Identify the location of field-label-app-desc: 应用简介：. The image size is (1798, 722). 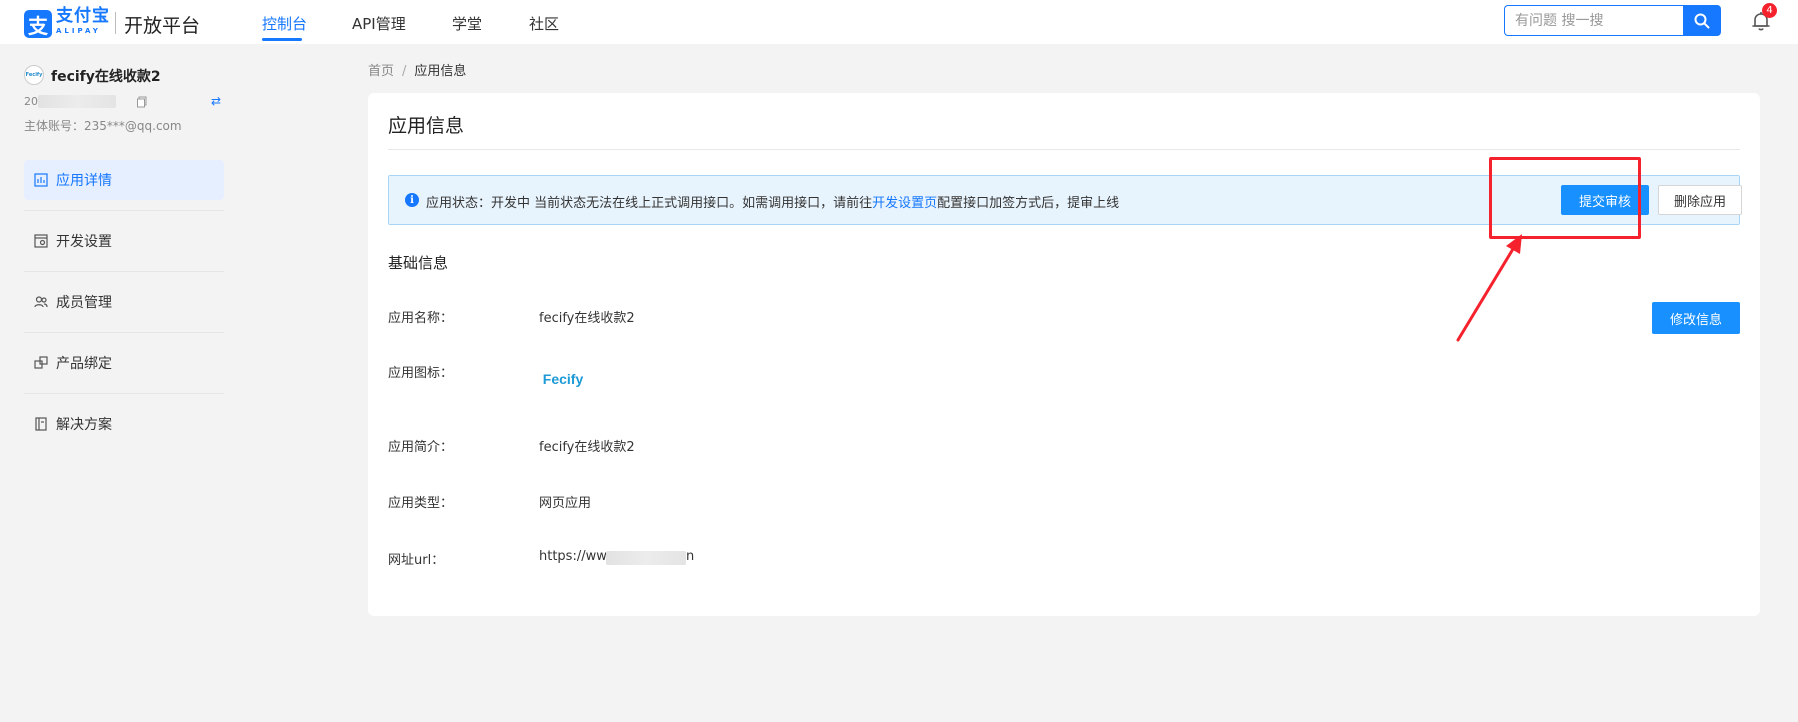
(421, 447).